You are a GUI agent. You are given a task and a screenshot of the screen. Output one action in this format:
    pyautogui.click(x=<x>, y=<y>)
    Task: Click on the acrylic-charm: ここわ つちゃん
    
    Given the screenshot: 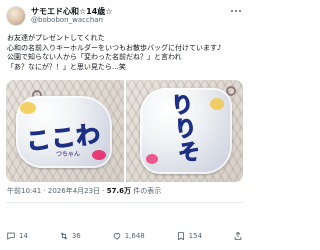 What is the action you would take?
    pyautogui.click(x=64, y=132)
    